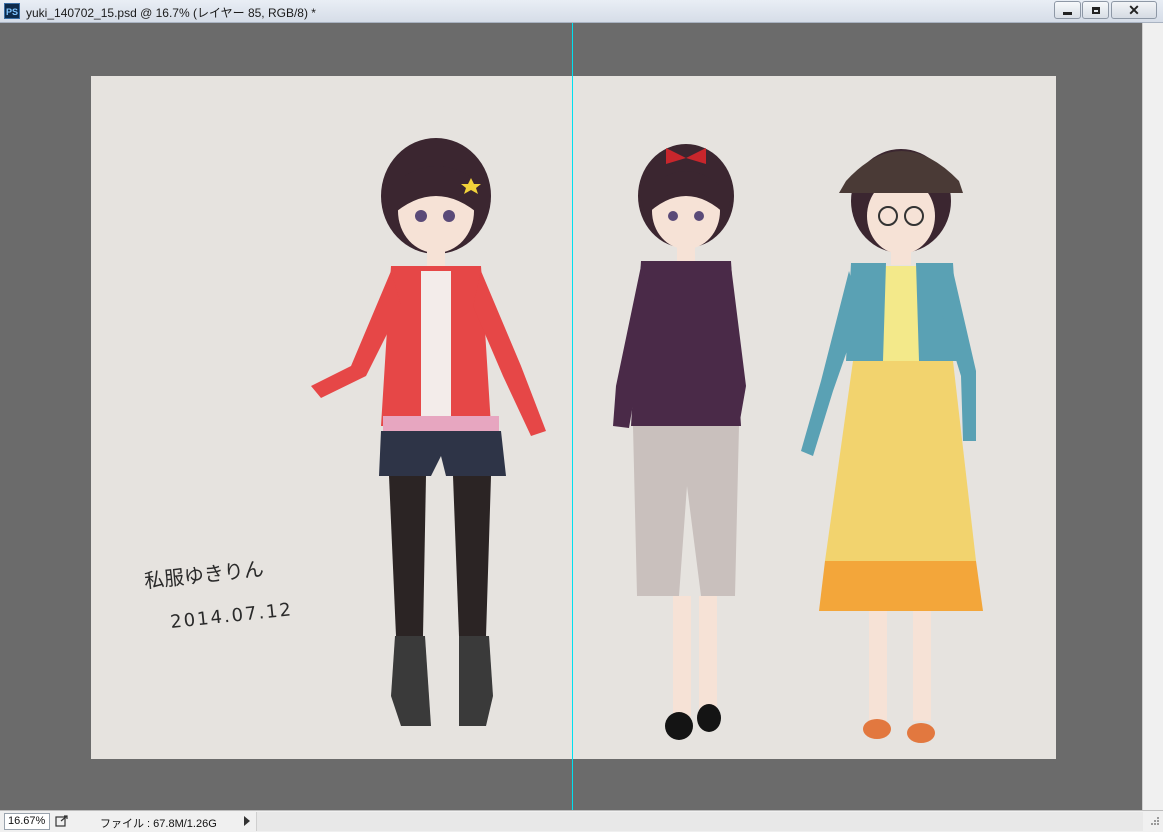 The image size is (1163, 832). I want to click on minimize-button, so click(1067, 10).